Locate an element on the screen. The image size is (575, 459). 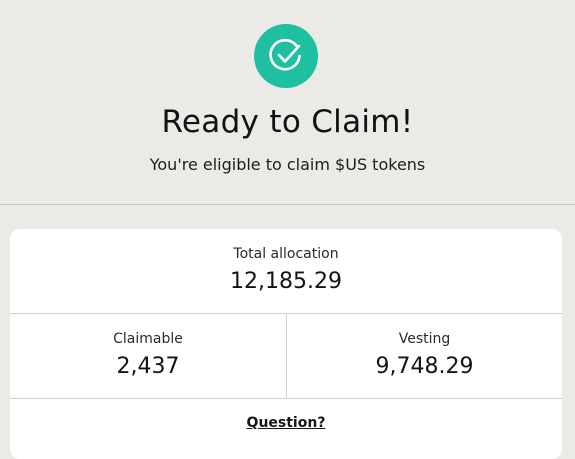
vesting-section: Vesting 9,748.29 is located at coordinates (424, 356).